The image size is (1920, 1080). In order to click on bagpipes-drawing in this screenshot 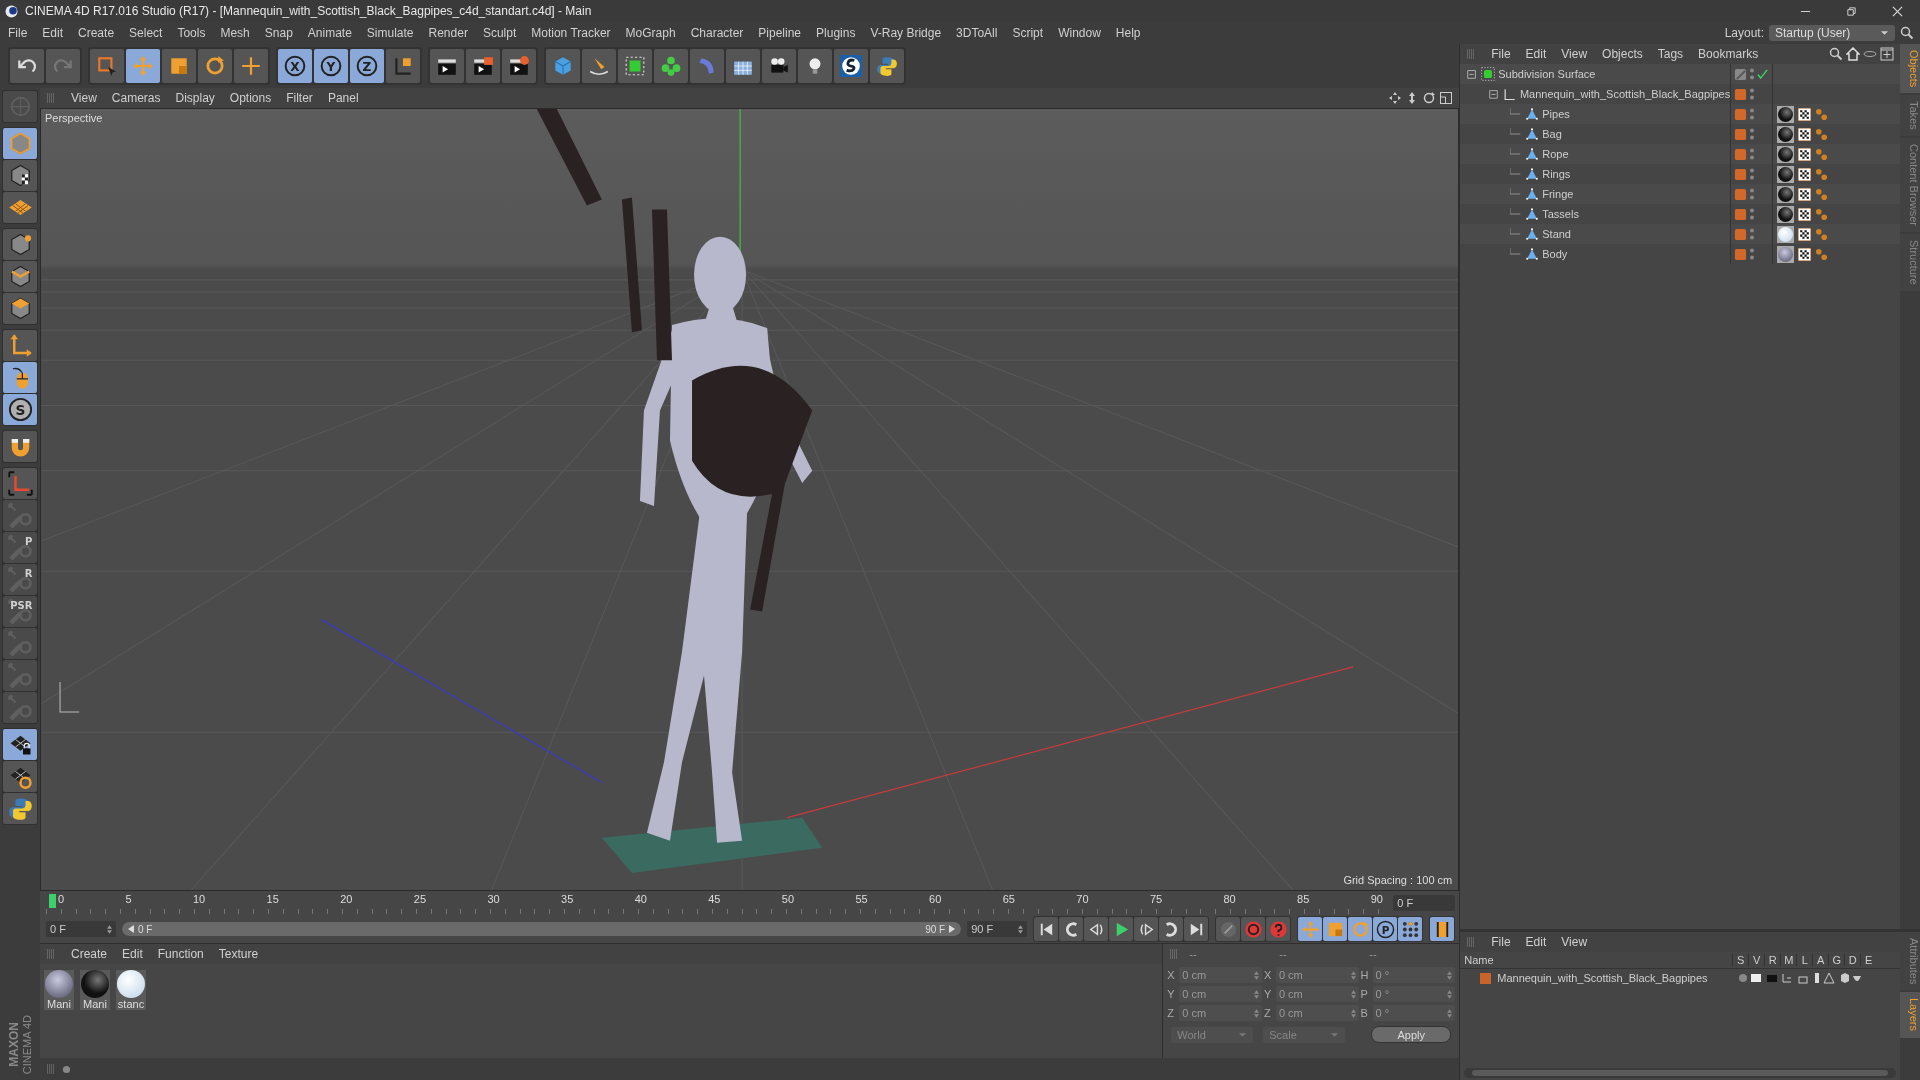, I will do `click(674, 360)`.